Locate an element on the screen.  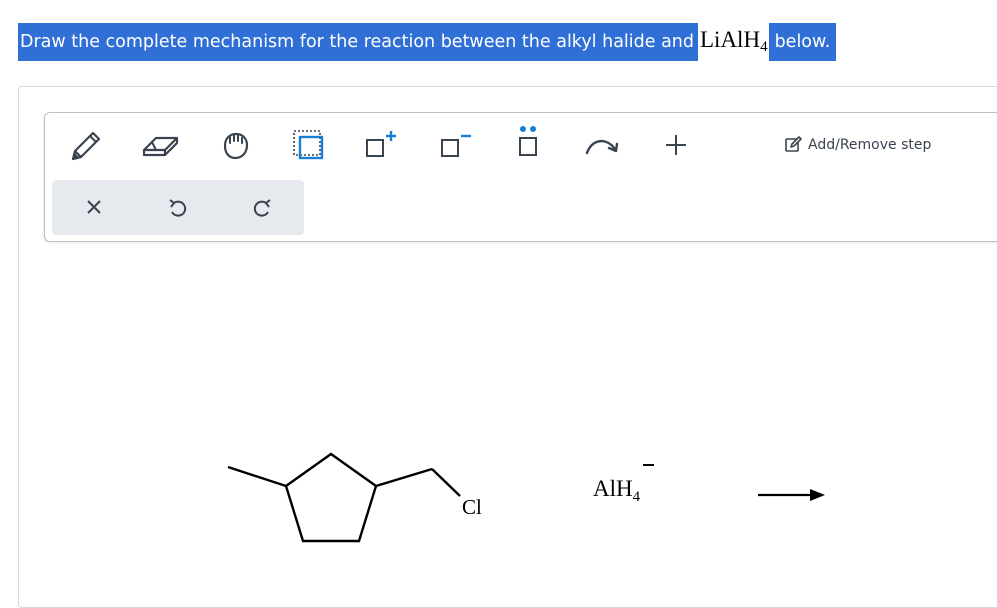
question-reagent: LiAlH4 is located at coordinates (733, 41).